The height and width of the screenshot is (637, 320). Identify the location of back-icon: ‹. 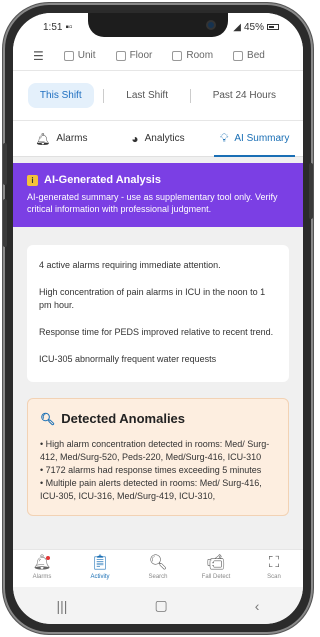
(257, 606).